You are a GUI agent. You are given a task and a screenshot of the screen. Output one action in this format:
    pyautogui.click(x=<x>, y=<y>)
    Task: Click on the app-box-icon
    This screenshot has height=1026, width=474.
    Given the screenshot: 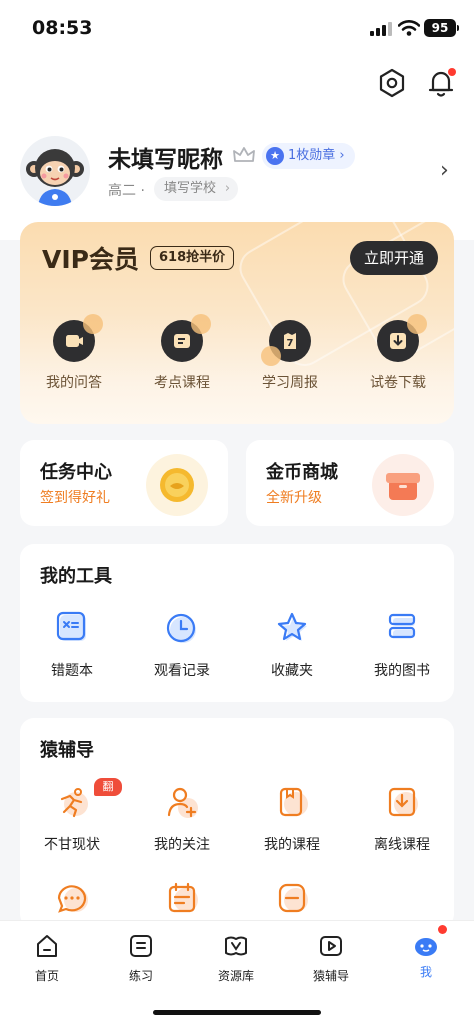 What is the action you would take?
    pyautogui.click(x=293, y=898)
    